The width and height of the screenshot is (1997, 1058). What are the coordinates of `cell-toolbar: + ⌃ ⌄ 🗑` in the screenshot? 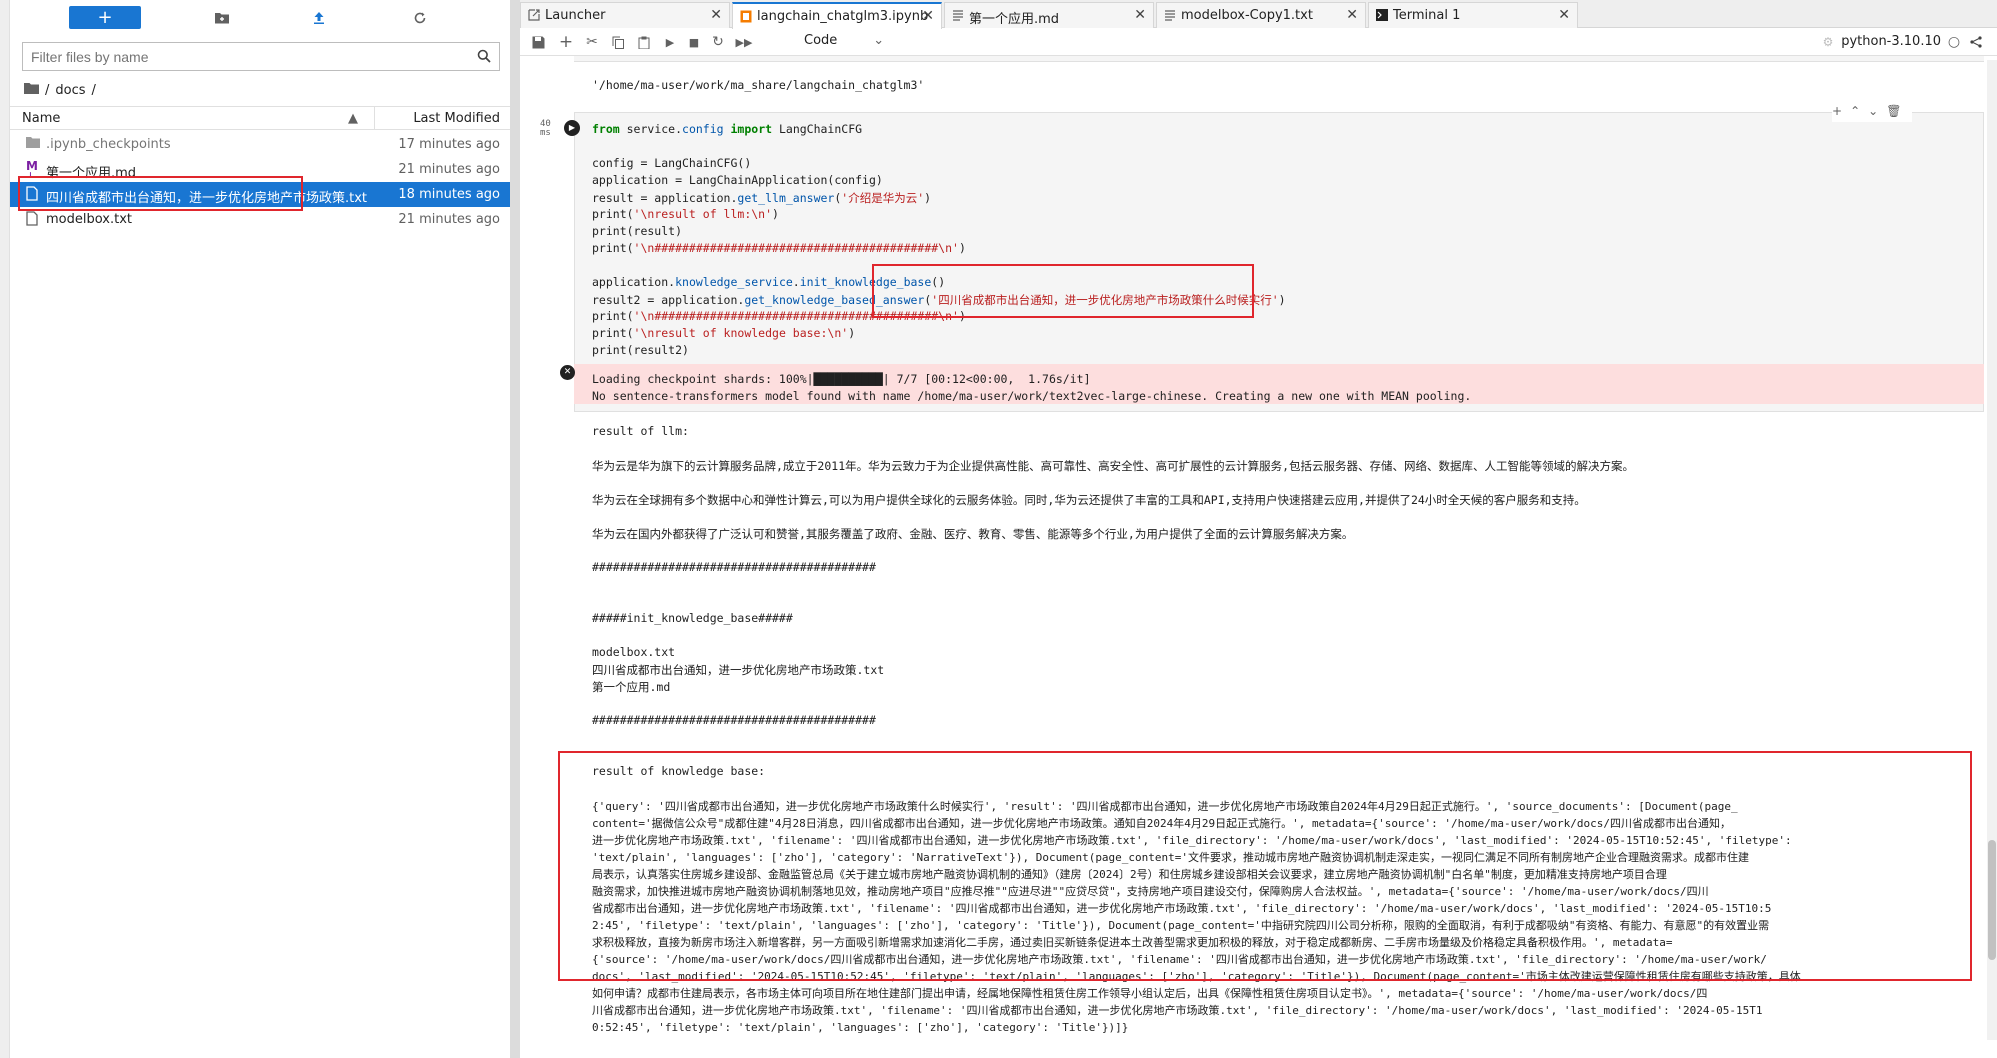 It's located at (1872, 113).